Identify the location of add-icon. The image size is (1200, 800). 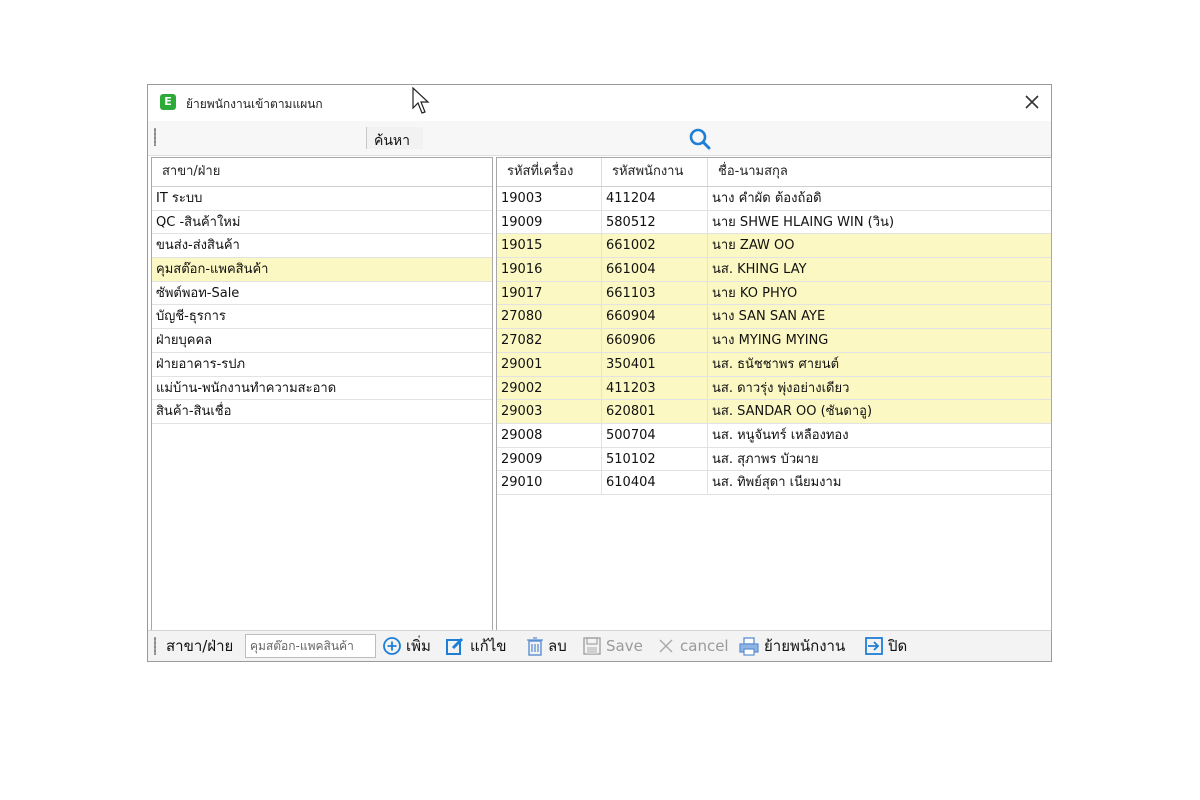
(392, 646).